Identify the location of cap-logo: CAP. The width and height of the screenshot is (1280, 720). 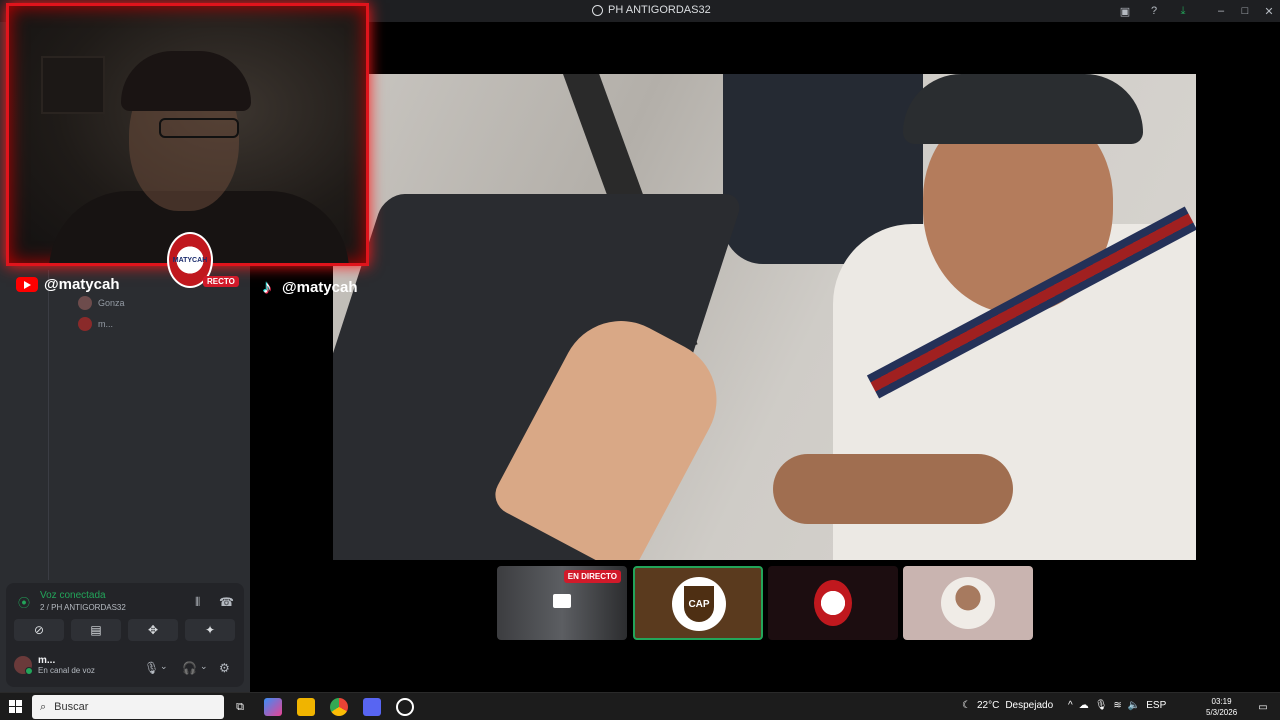
(699, 604).